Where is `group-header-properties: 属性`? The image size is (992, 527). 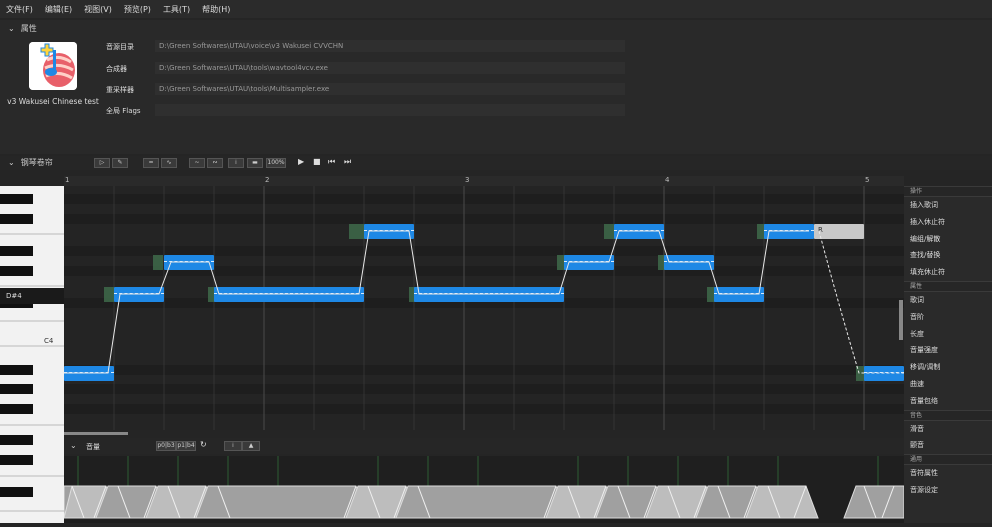
group-header-properties: 属性 is located at coordinates (948, 286).